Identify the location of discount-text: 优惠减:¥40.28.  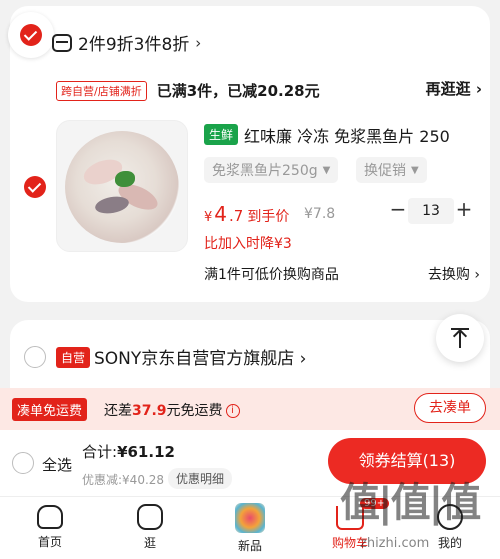
(123, 480).